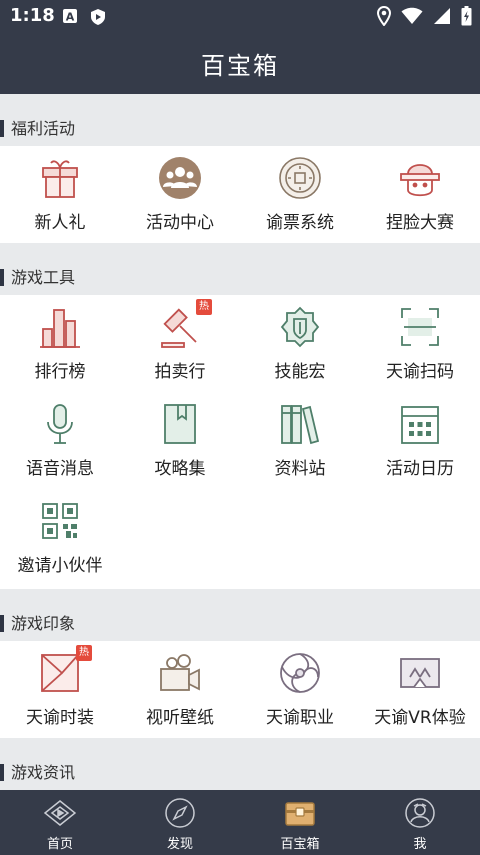 The width and height of the screenshot is (480, 855). Describe the element at coordinates (300, 372) in the screenshot. I see `grid-item-label: 技能宏` at that location.